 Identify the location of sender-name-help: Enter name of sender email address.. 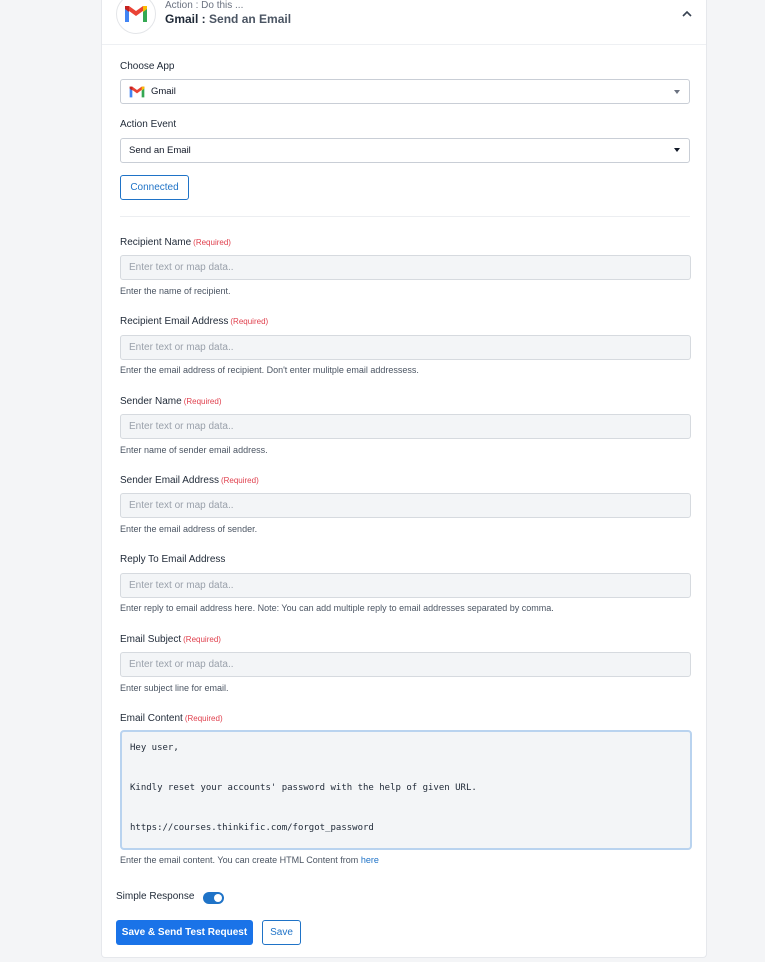
(194, 450).